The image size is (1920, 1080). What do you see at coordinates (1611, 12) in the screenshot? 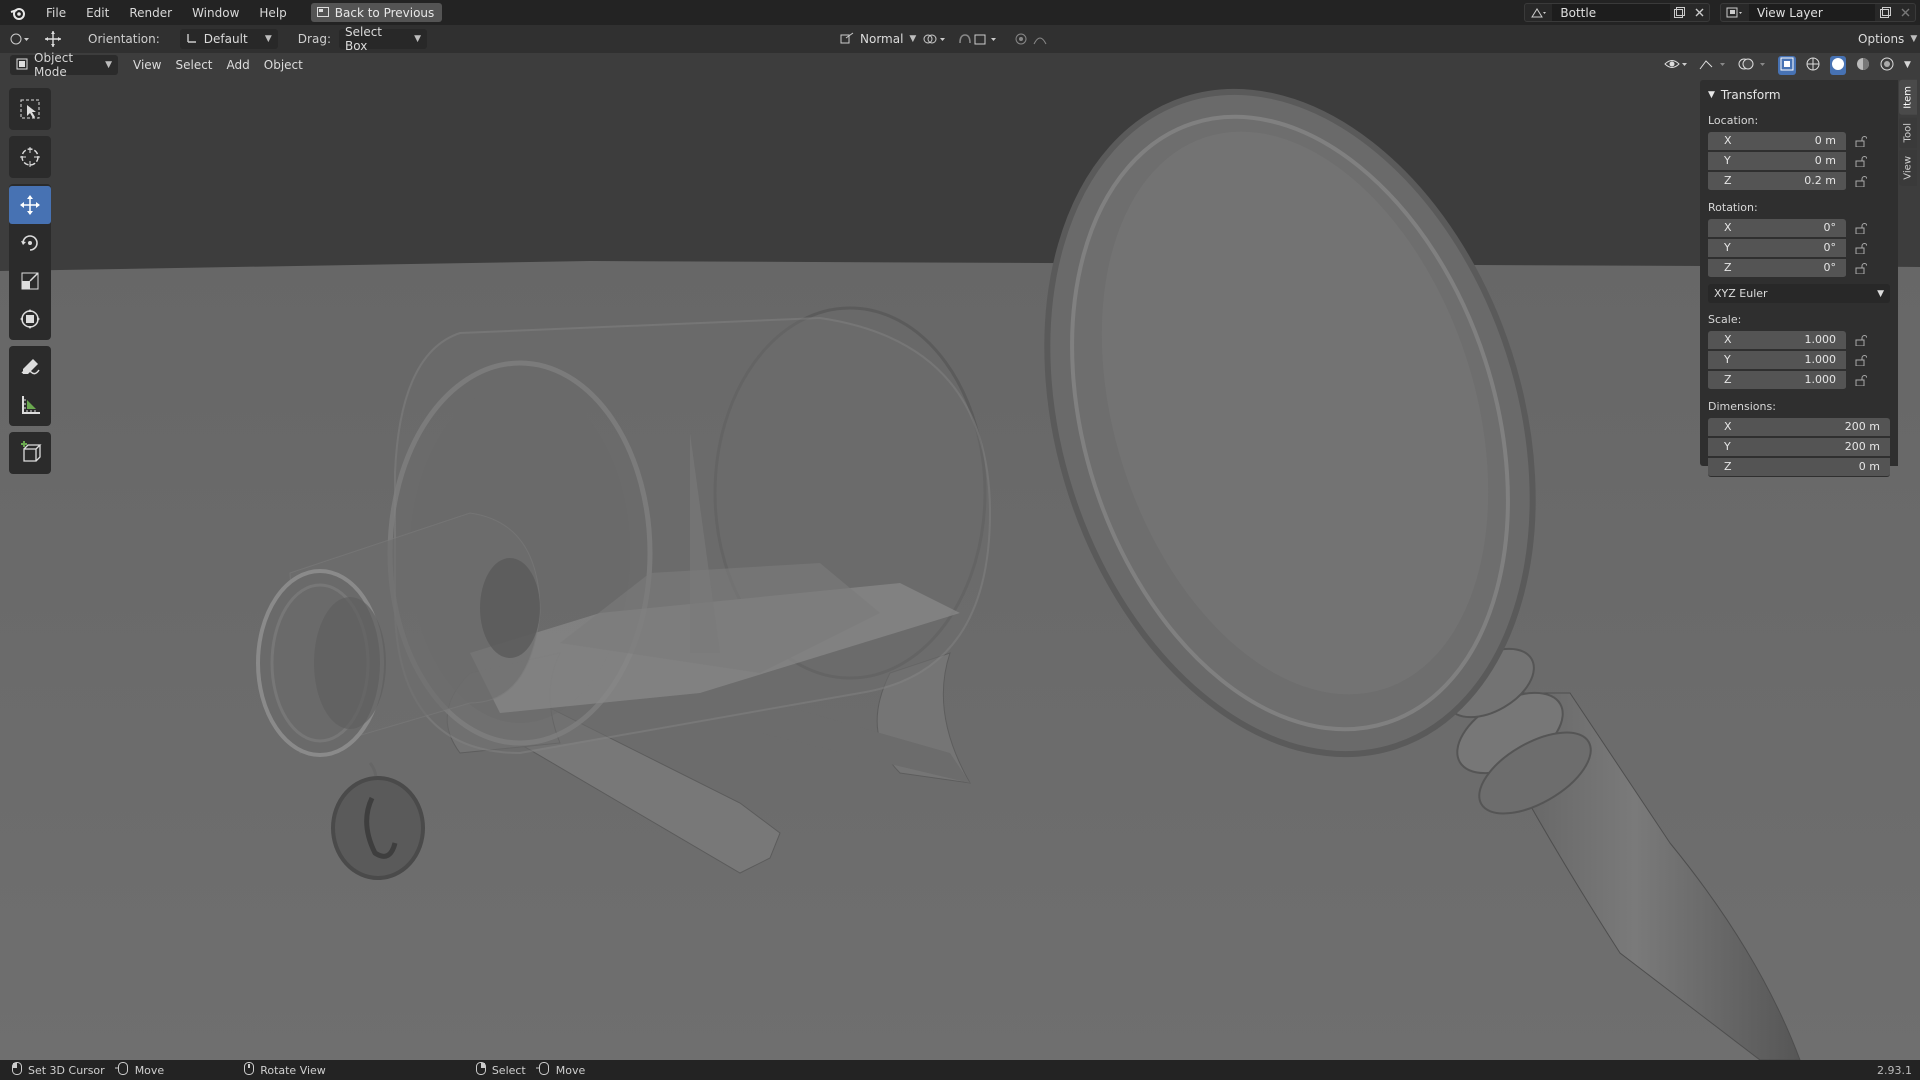
I see `scene-name-field: Bottle` at bounding box center [1611, 12].